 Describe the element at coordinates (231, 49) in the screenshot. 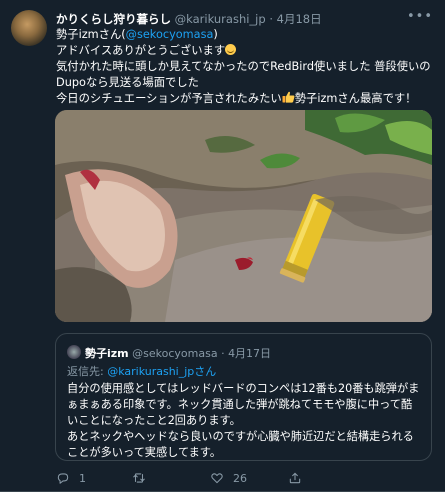

I see `smile-emoji-icon` at that location.